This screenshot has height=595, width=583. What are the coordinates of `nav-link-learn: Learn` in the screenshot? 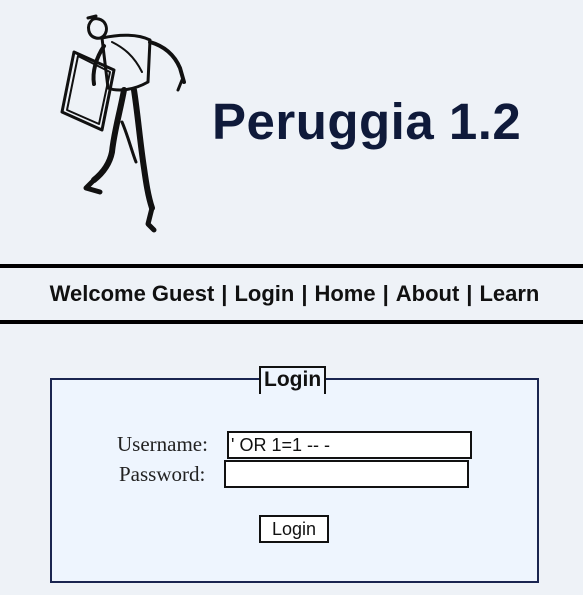 It's located at (509, 294).